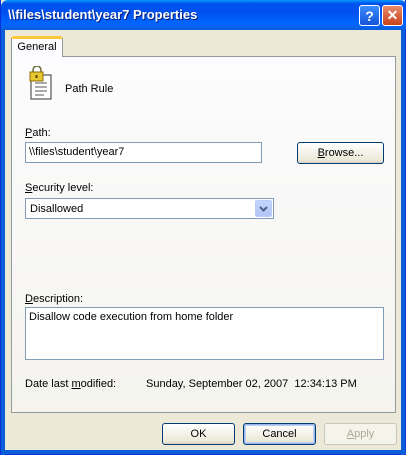 The width and height of the screenshot is (406, 455). What do you see at coordinates (364, 434) in the screenshot?
I see `apply-button-rest: pply` at bounding box center [364, 434].